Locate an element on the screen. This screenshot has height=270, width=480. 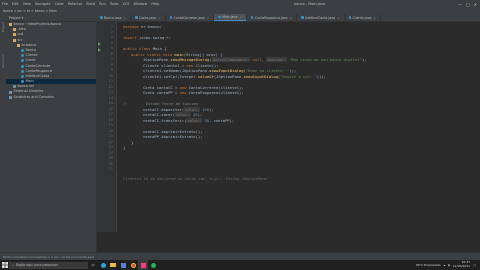
notifications-icon: ▢ is located at coordinates (474, 265).